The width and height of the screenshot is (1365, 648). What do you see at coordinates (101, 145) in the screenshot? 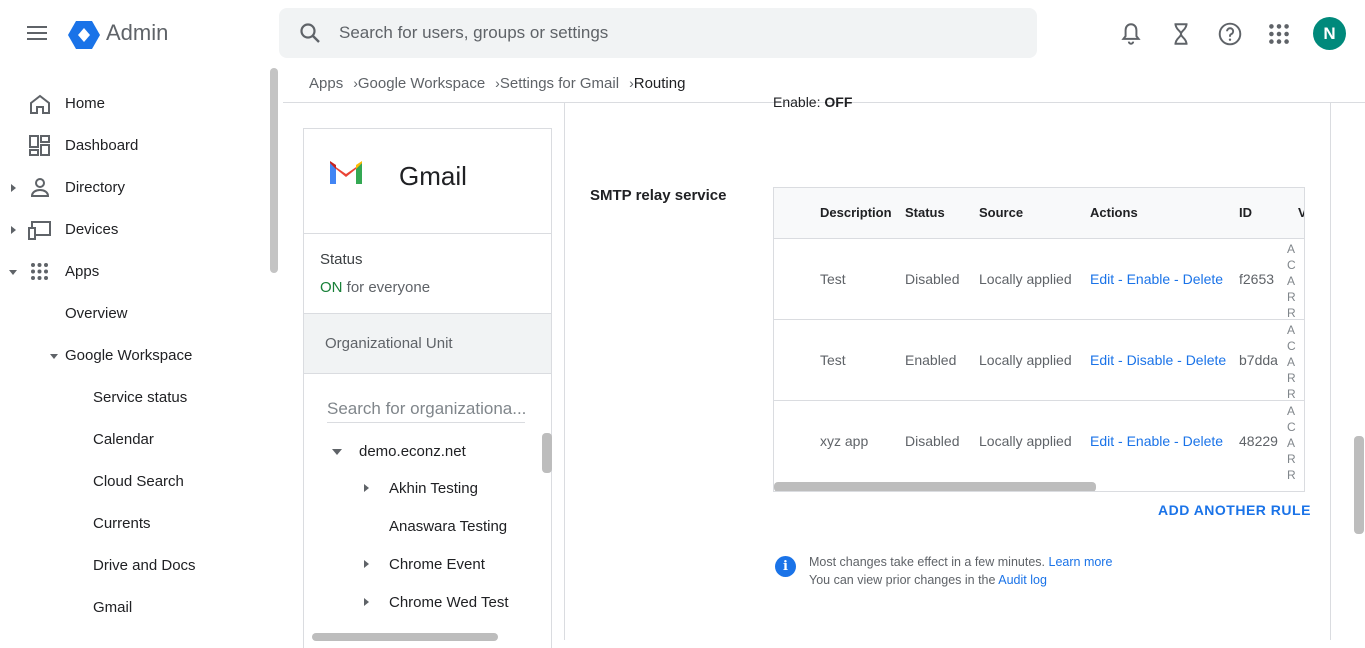
I see `sidebar-item-dashboard: Dashboard` at bounding box center [101, 145].